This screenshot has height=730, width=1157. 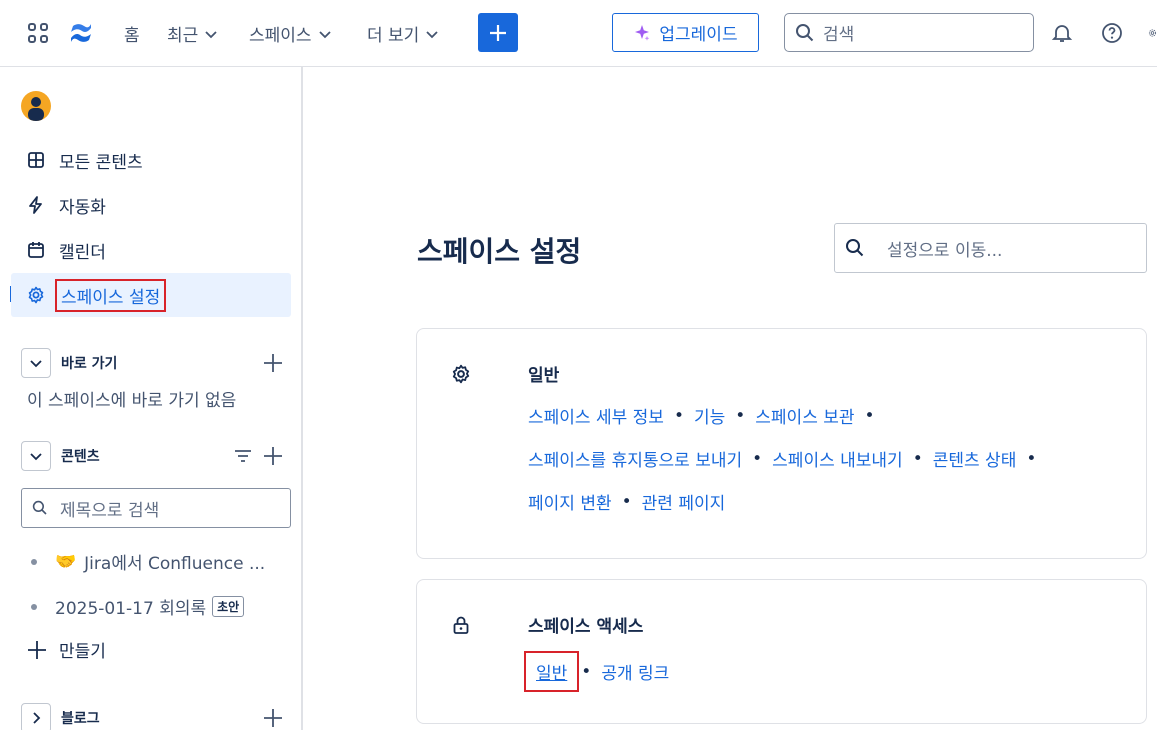 What do you see at coordinates (909, 32) in the screenshot?
I see `global-search-input: 검색` at bounding box center [909, 32].